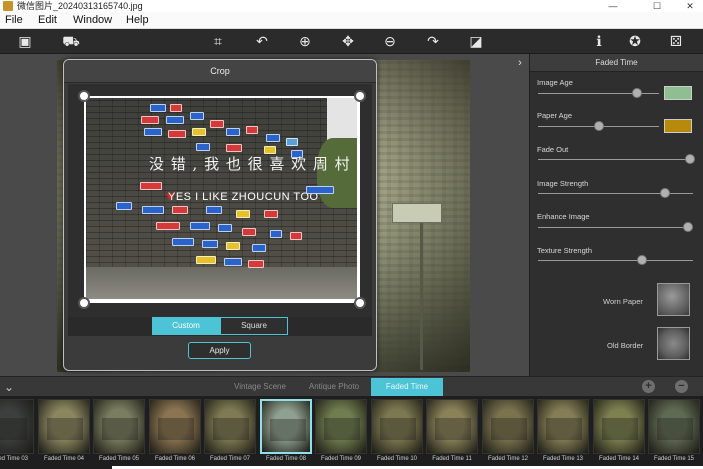 The image size is (703, 469). I want to click on redo-icon: ↷, so click(433, 41).